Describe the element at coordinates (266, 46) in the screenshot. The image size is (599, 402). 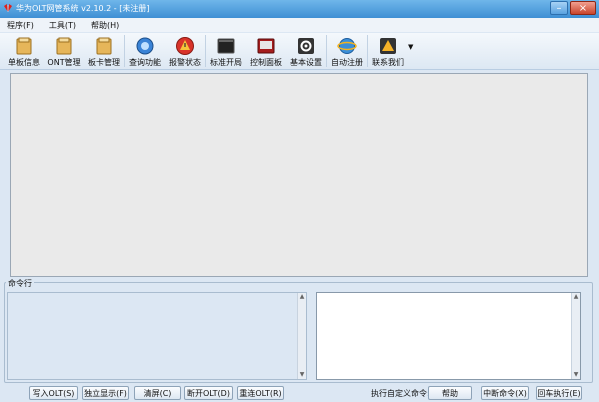
I see `control-panel-icon` at that location.